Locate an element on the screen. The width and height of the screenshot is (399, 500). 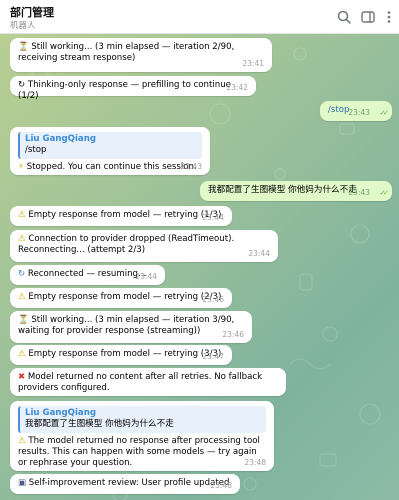
message-time: 23:42 is located at coordinates (237, 87).